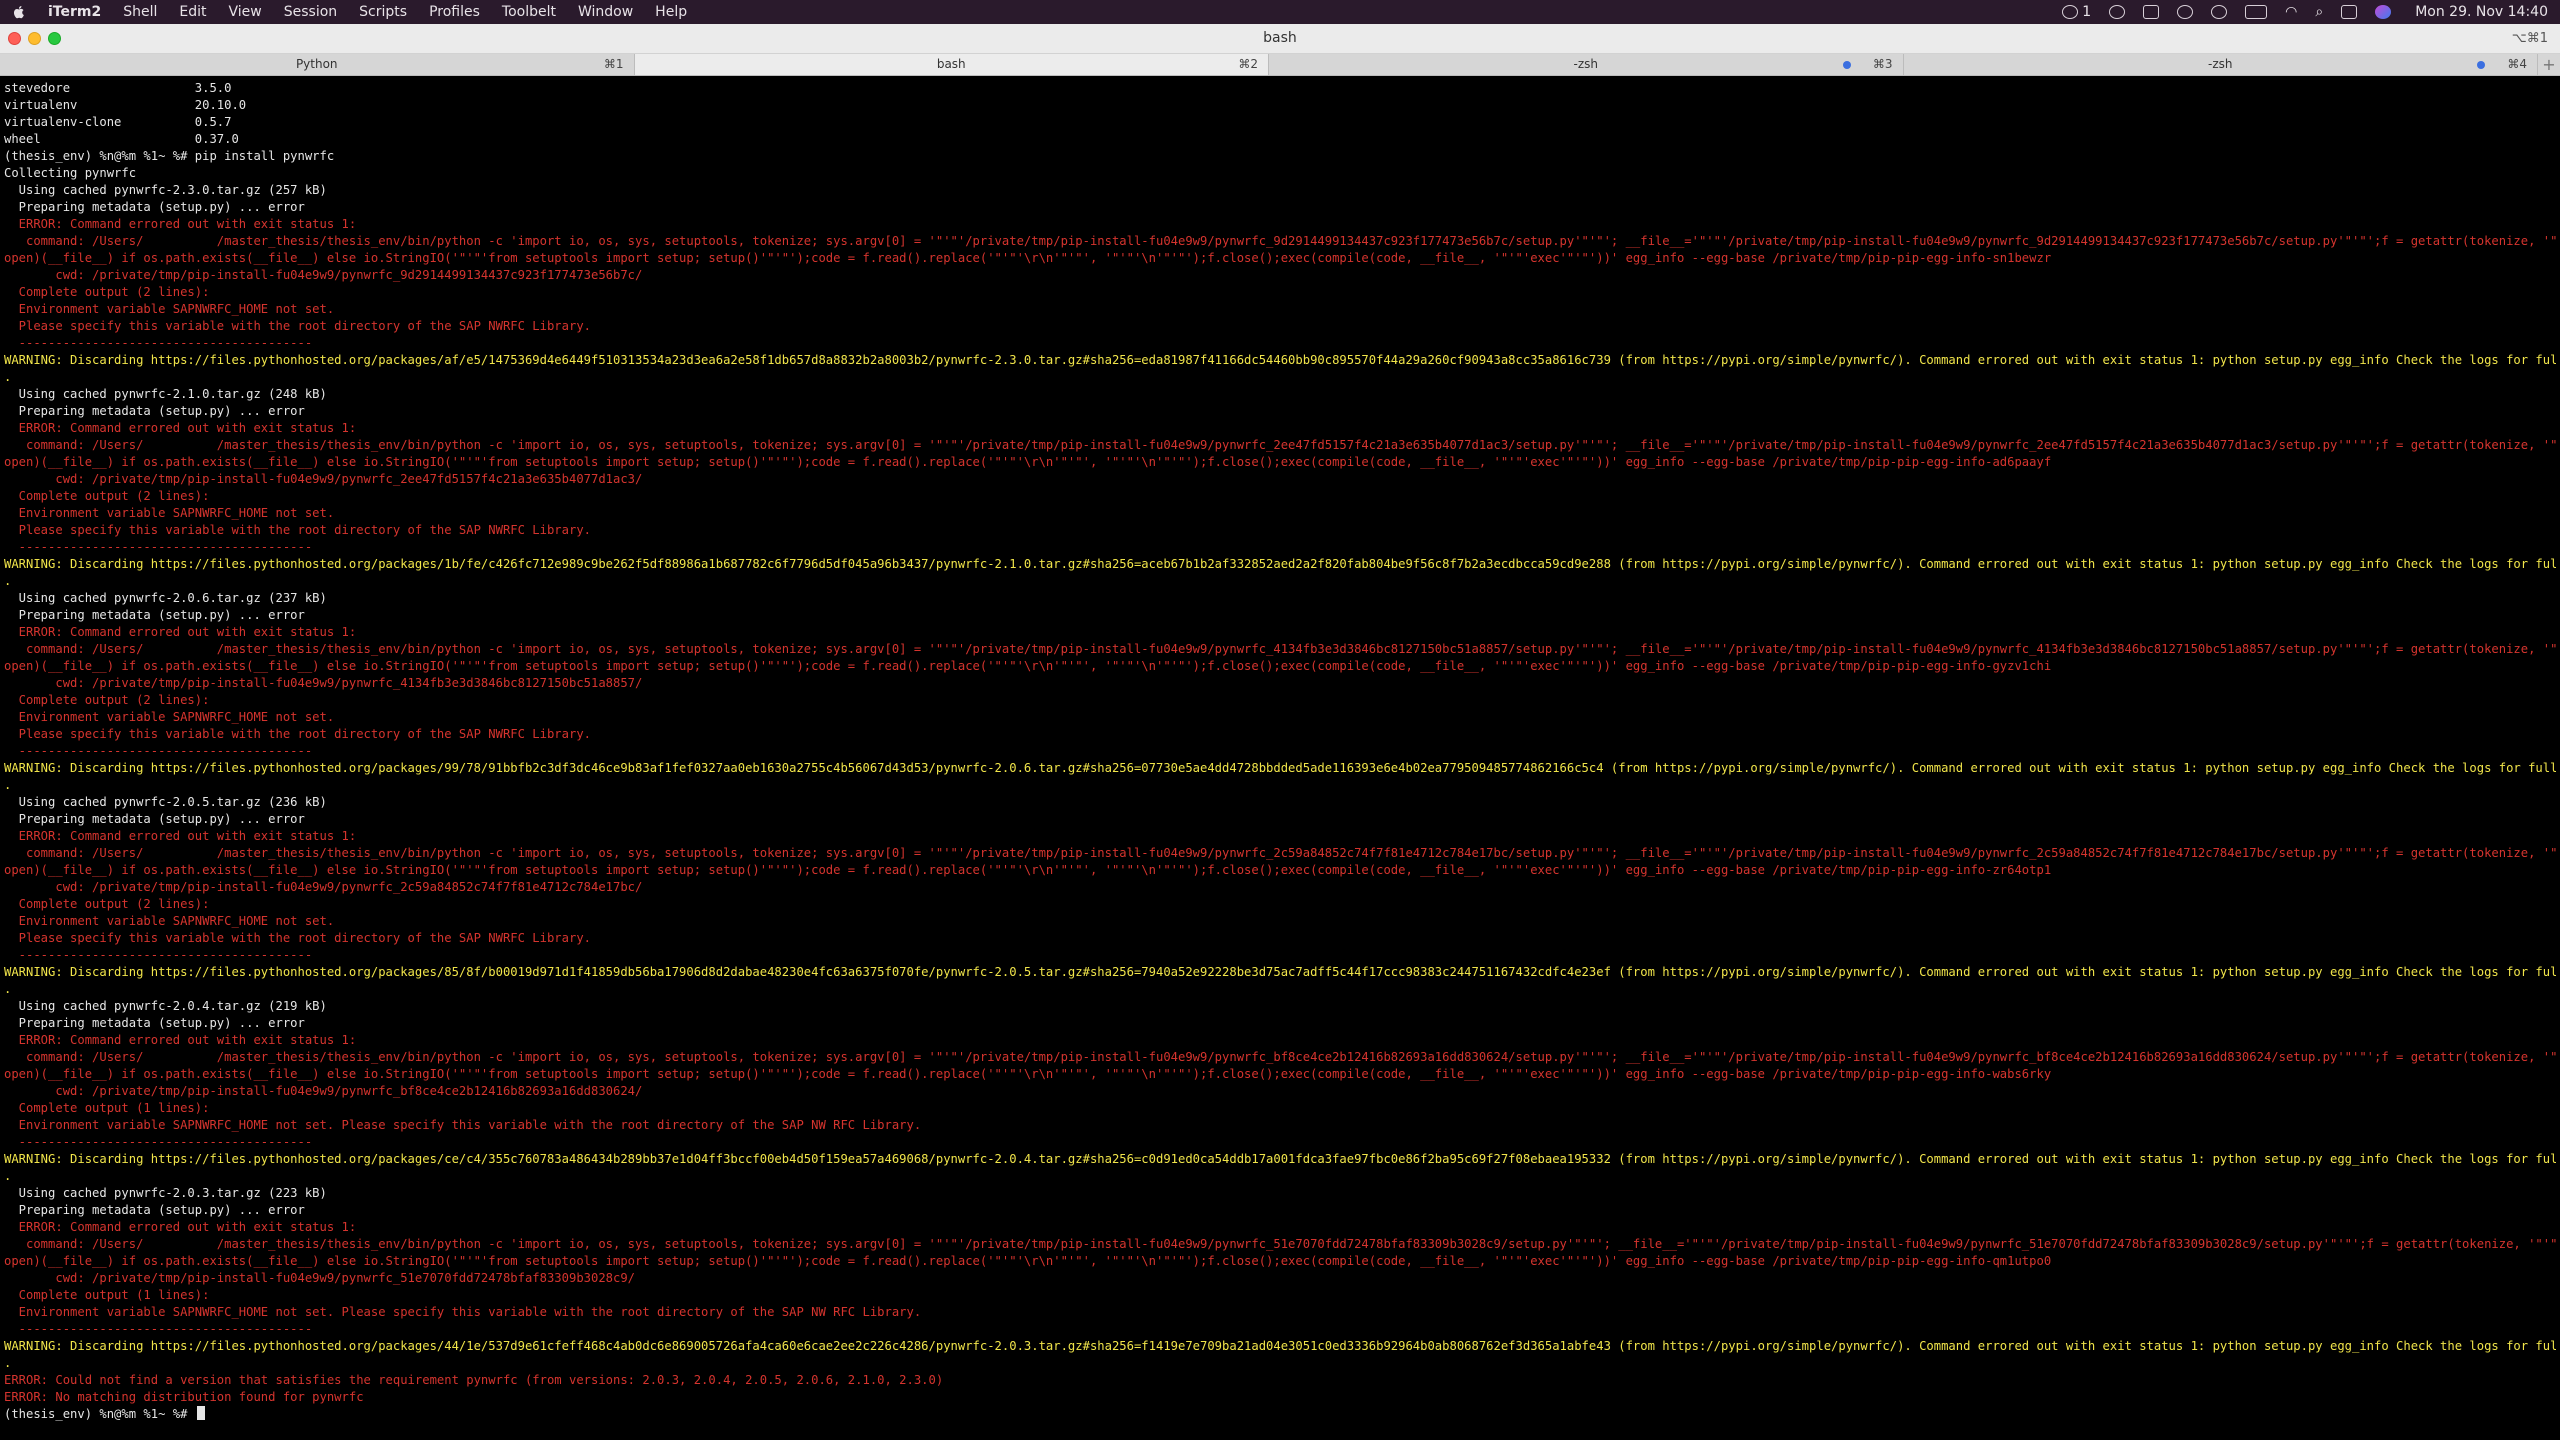  What do you see at coordinates (2185, 12) in the screenshot?
I see `sync-icon` at bounding box center [2185, 12].